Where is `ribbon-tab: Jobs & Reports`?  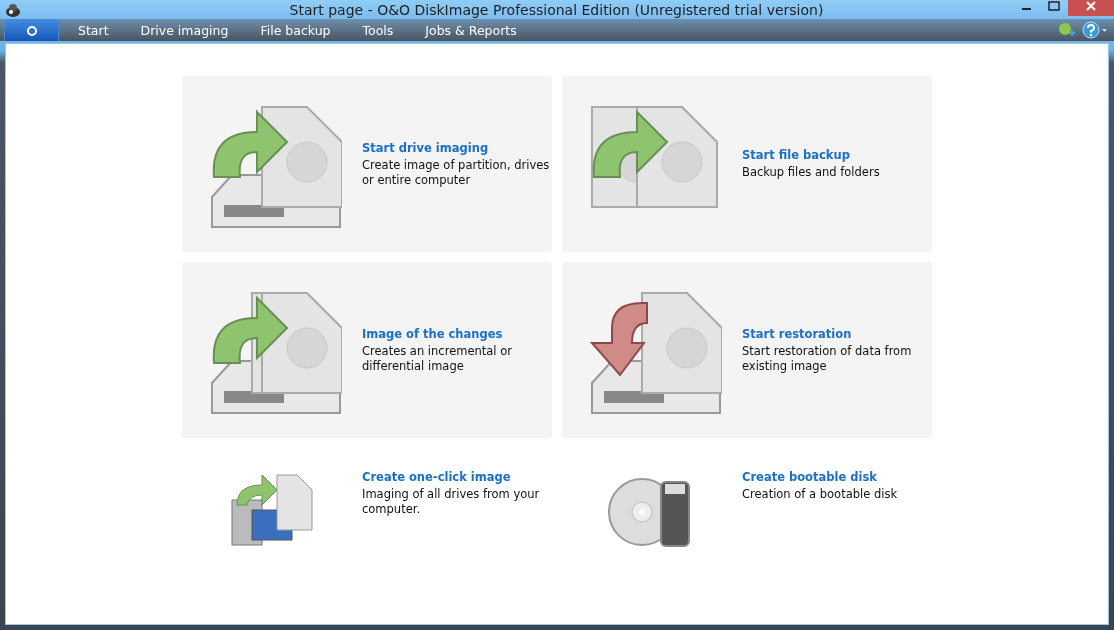
ribbon-tab: Jobs & Reports is located at coordinates (471, 30).